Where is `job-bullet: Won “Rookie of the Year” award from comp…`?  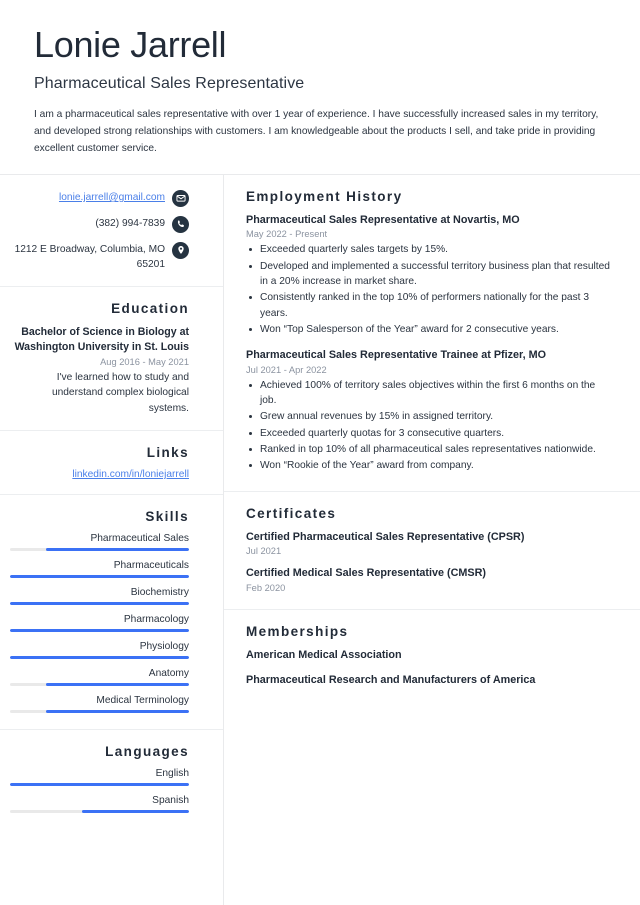
job-bullet: Won “Rookie of the Year” award from comp… is located at coordinates (430, 465).